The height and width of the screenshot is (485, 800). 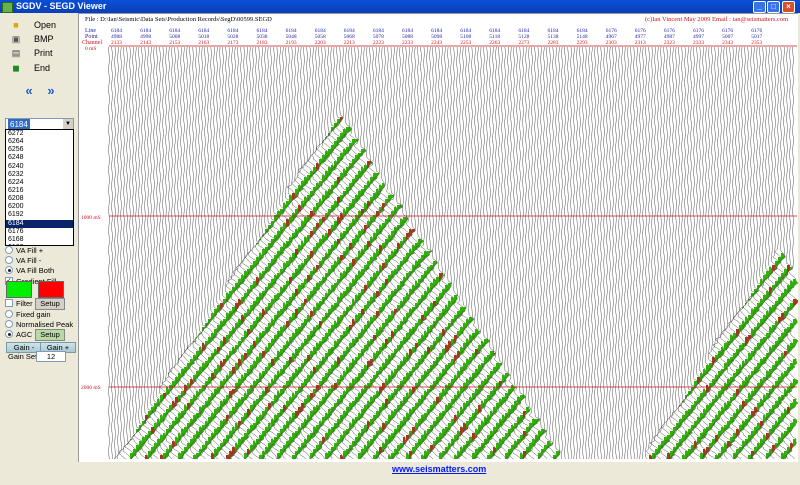 What do you see at coordinates (30, 250) in the screenshot?
I see `va-fill-plus-label: VA Fill +` at bounding box center [30, 250].